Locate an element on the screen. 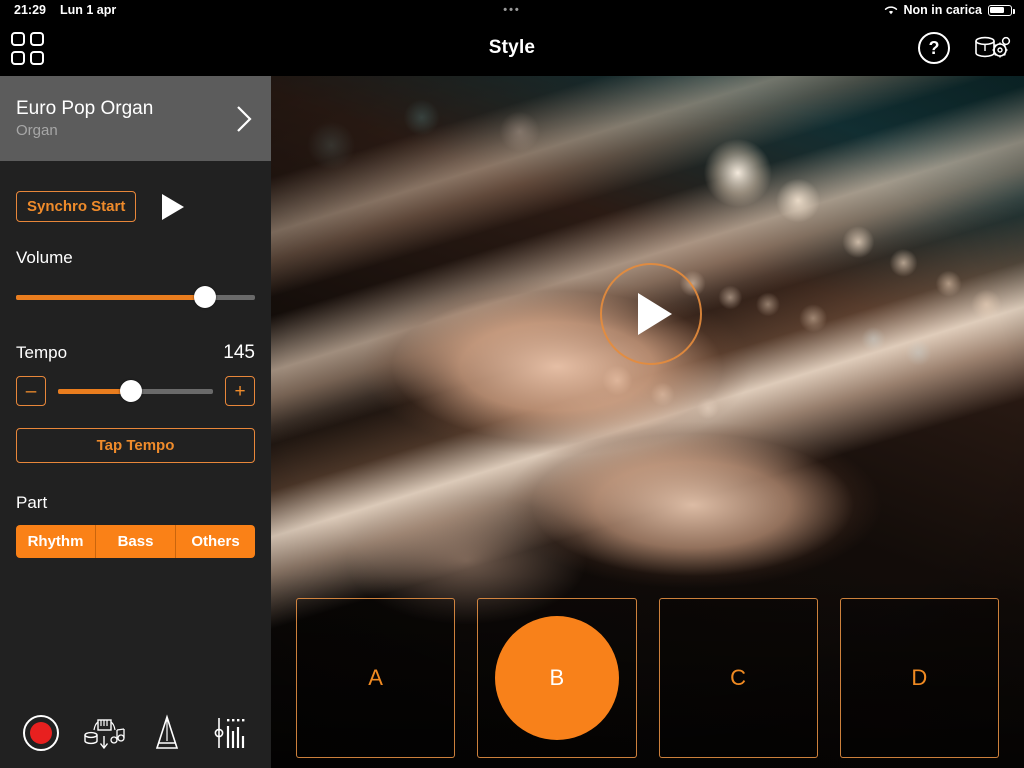  style-name: Euro Pop Organ is located at coordinates (85, 108).